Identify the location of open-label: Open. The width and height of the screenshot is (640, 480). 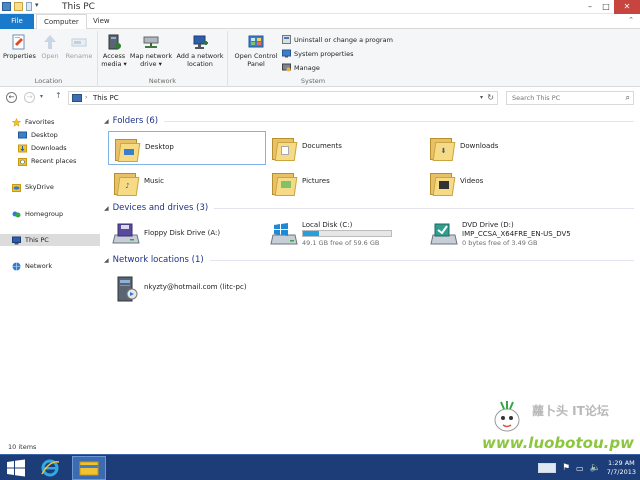
(50, 56).